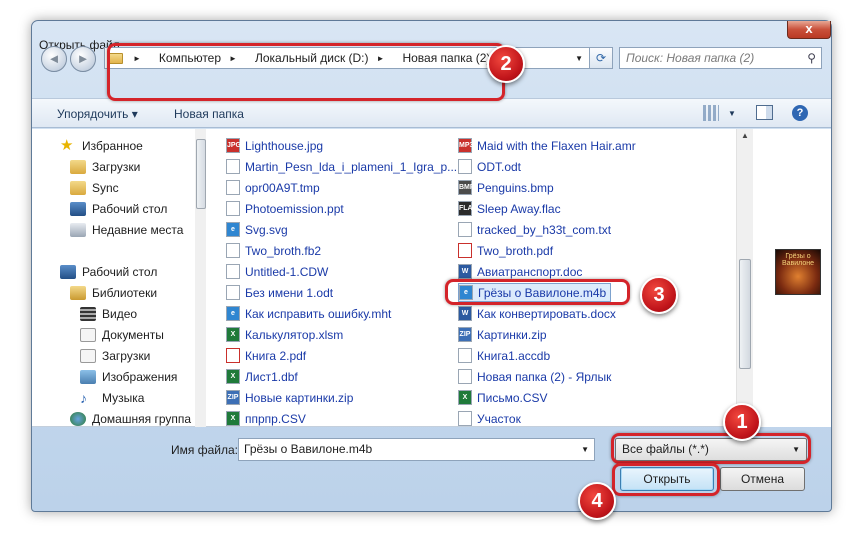  Describe the element at coordinates (732, 113) in the screenshot. I see `view-dropdown-icon: ▼` at that location.